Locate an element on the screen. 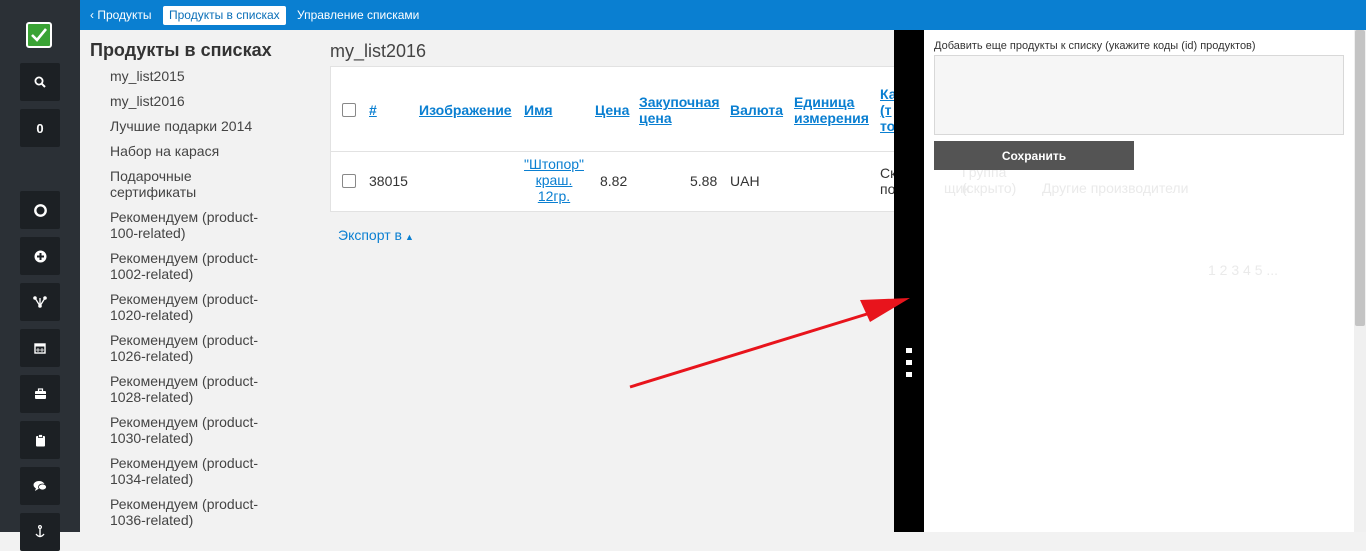 This screenshot has height=551, width=1366. sidebar-item: Лучшие подарки 2014 is located at coordinates (195, 126).